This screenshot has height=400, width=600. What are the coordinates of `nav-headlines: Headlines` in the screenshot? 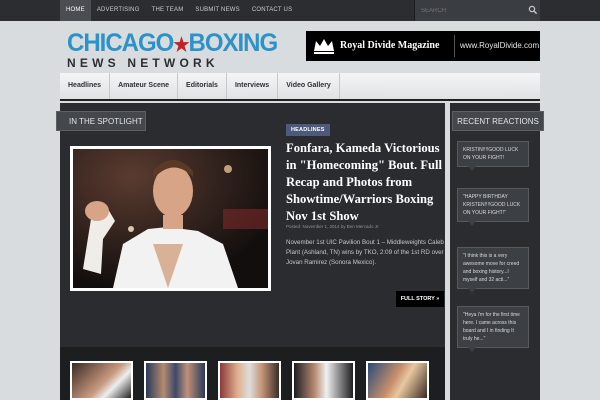 It's located at (85, 86).